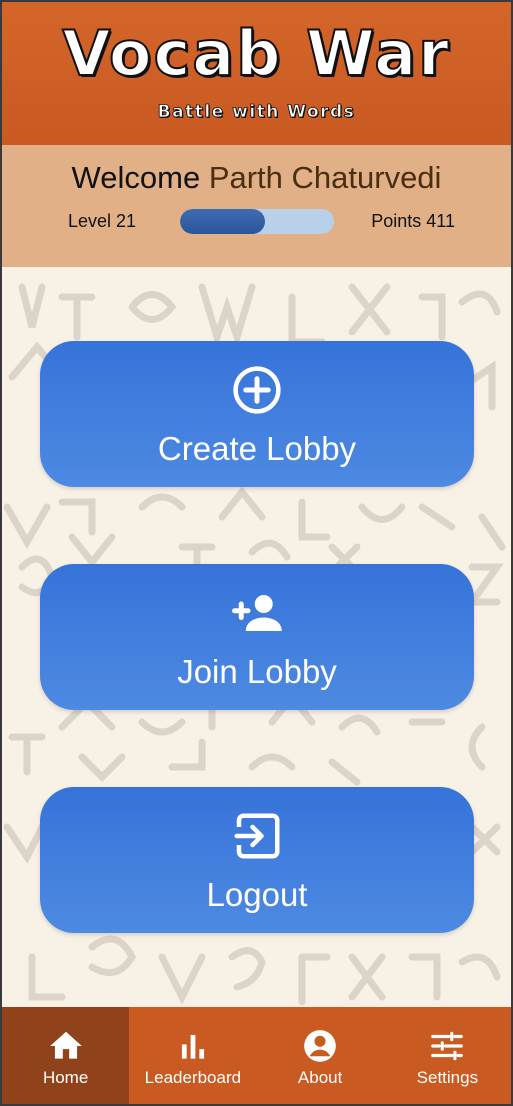  I want to click on app-header: Vocab War Battle with Words, so click(256, 73).